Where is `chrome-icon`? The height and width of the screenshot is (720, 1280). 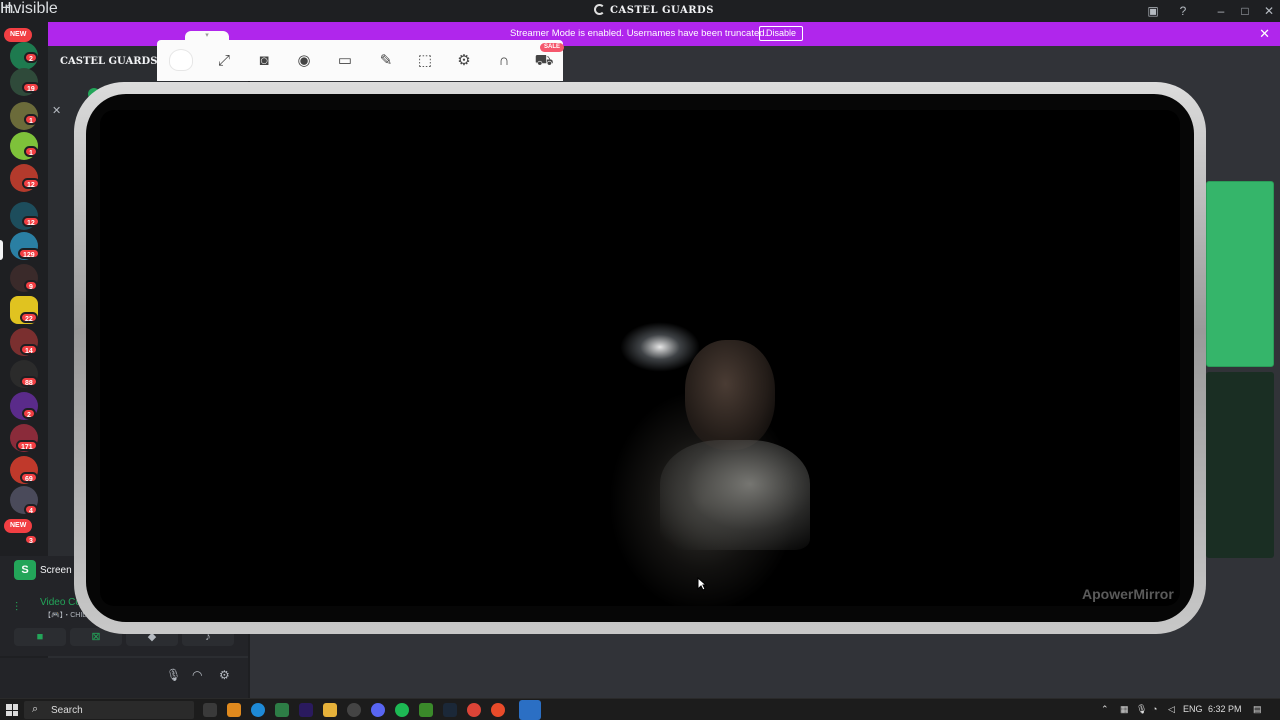
chrome-icon is located at coordinates (474, 710).